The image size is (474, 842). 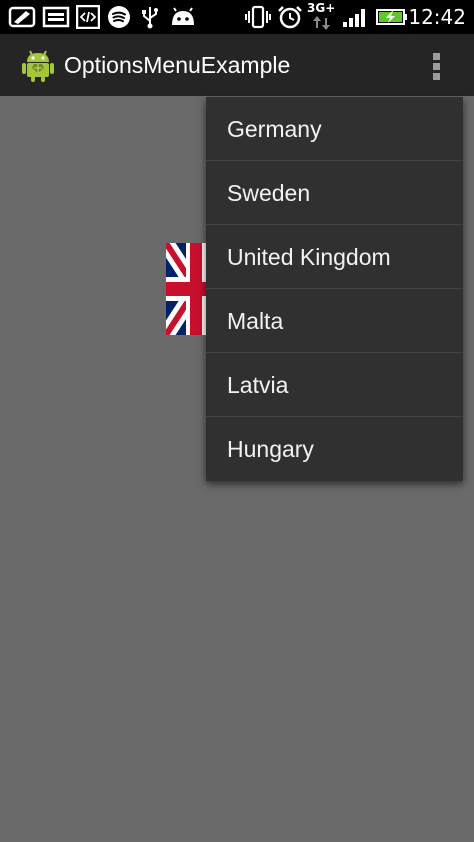 What do you see at coordinates (88, 17) in the screenshot?
I see `code-icon` at bounding box center [88, 17].